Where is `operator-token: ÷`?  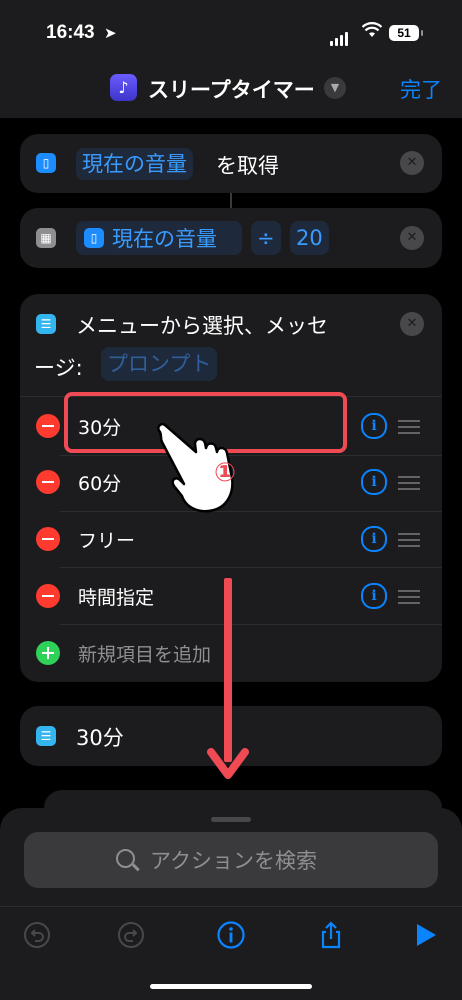 operator-token: ÷ is located at coordinates (266, 238).